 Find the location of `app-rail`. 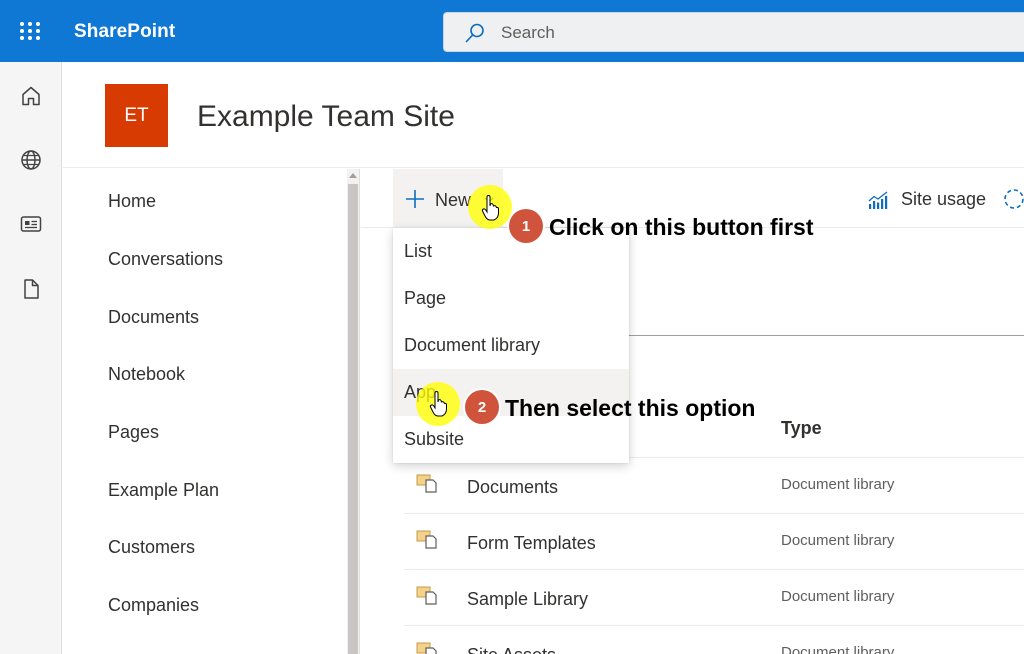

app-rail is located at coordinates (31, 358).